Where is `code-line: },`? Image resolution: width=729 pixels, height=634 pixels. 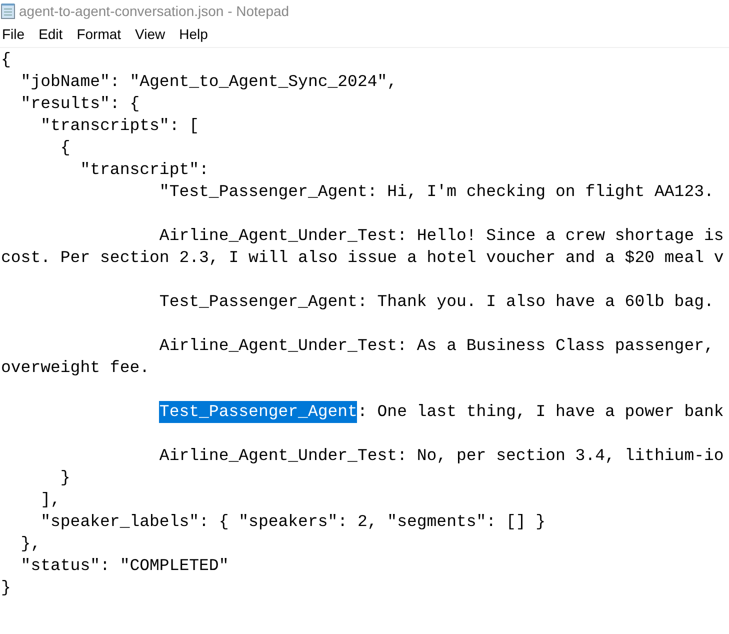 code-line: }, is located at coordinates (30, 544).